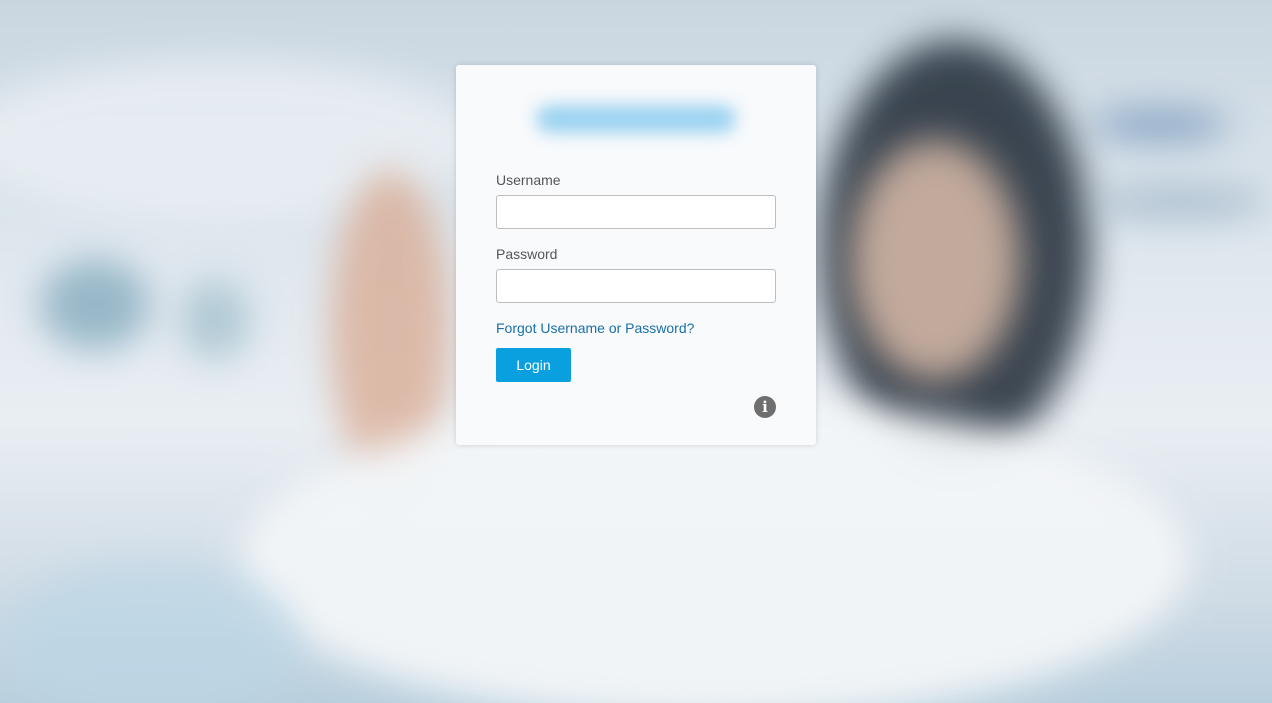 The width and height of the screenshot is (1272, 703). What do you see at coordinates (636, 117) in the screenshot?
I see `logo` at bounding box center [636, 117].